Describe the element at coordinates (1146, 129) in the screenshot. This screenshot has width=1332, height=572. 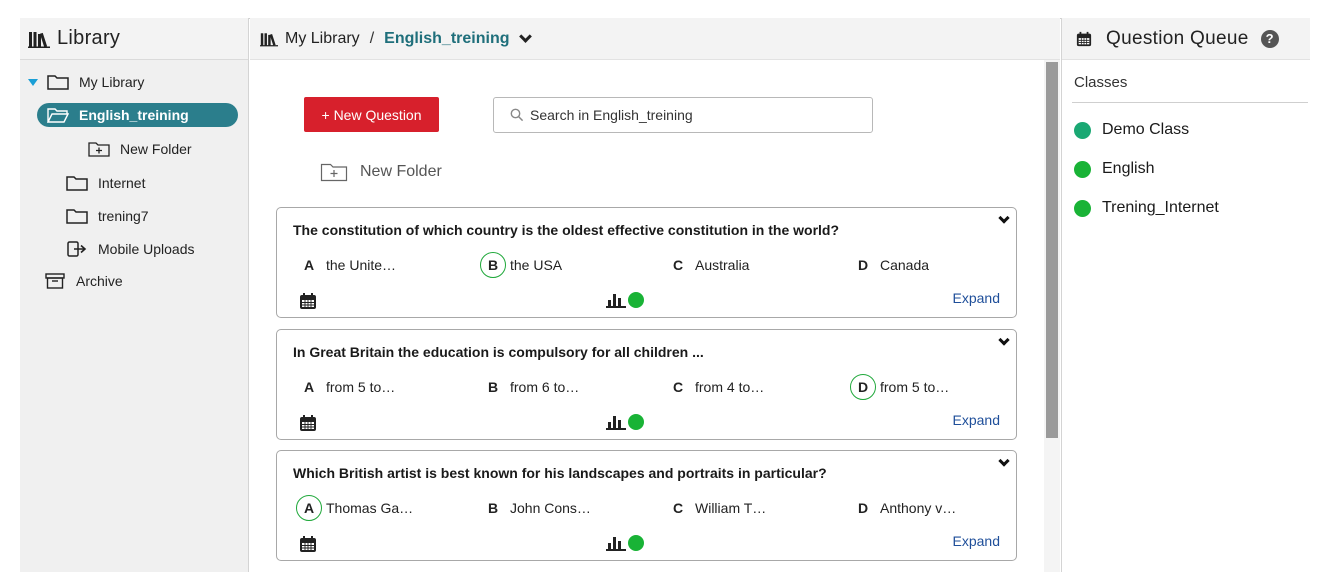
I see `class-name: Demo Class` at that location.